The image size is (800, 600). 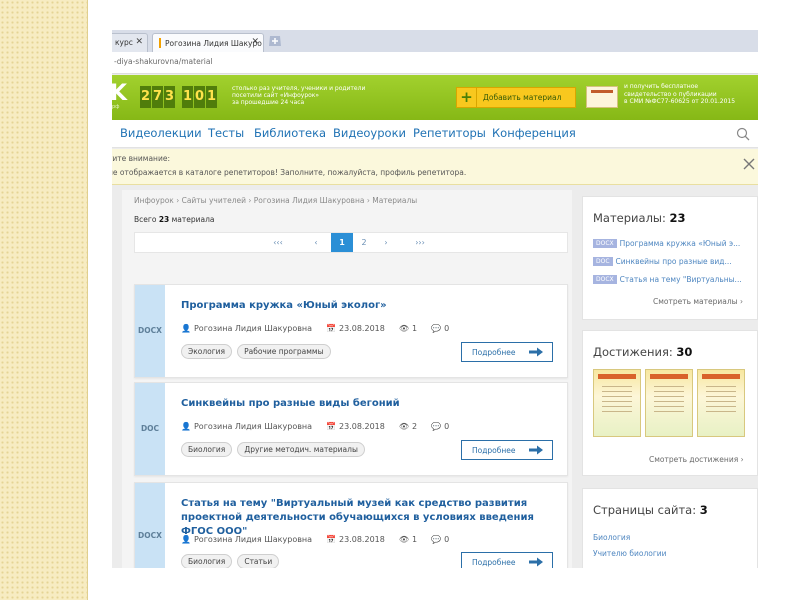 What do you see at coordinates (299, 88) in the screenshot?
I see `counter-caption-line: столько раз учителя, ученики и родители` at bounding box center [299, 88].